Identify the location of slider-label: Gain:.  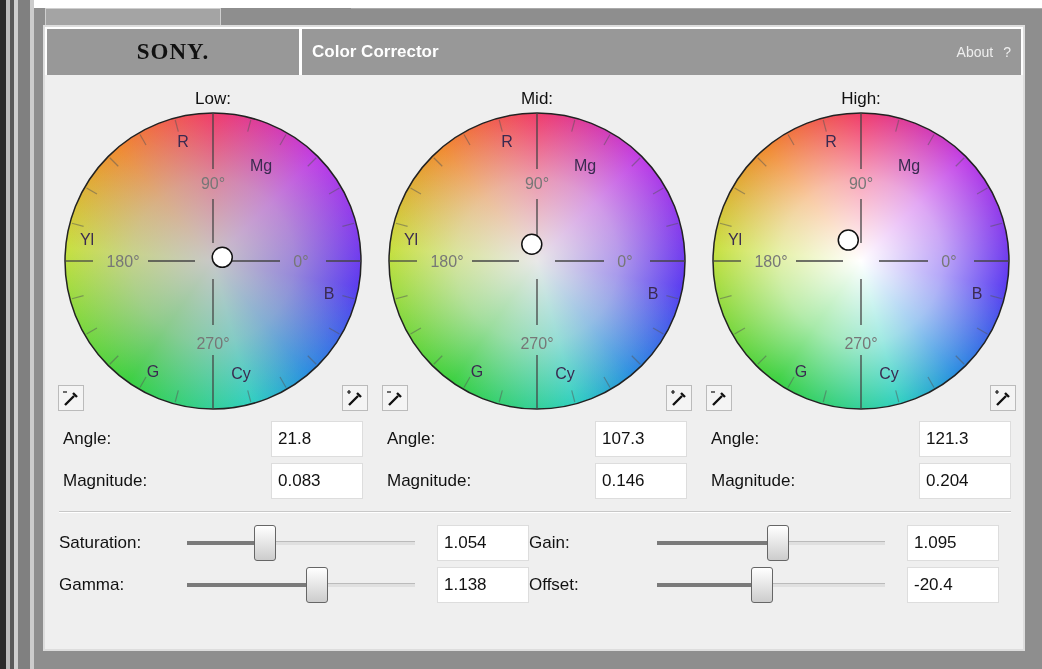
(550, 543).